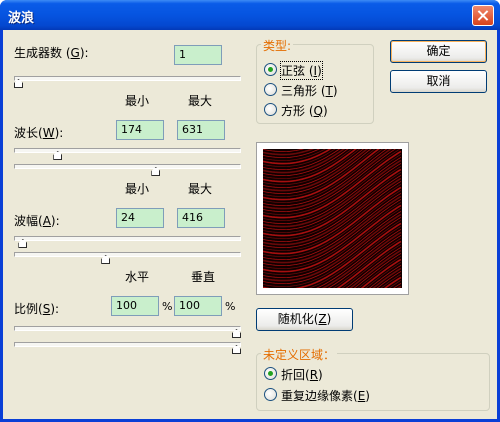 The width and height of the screenshot is (500, 422). I want to click on amplitude-max-slider, so click(127, 254).